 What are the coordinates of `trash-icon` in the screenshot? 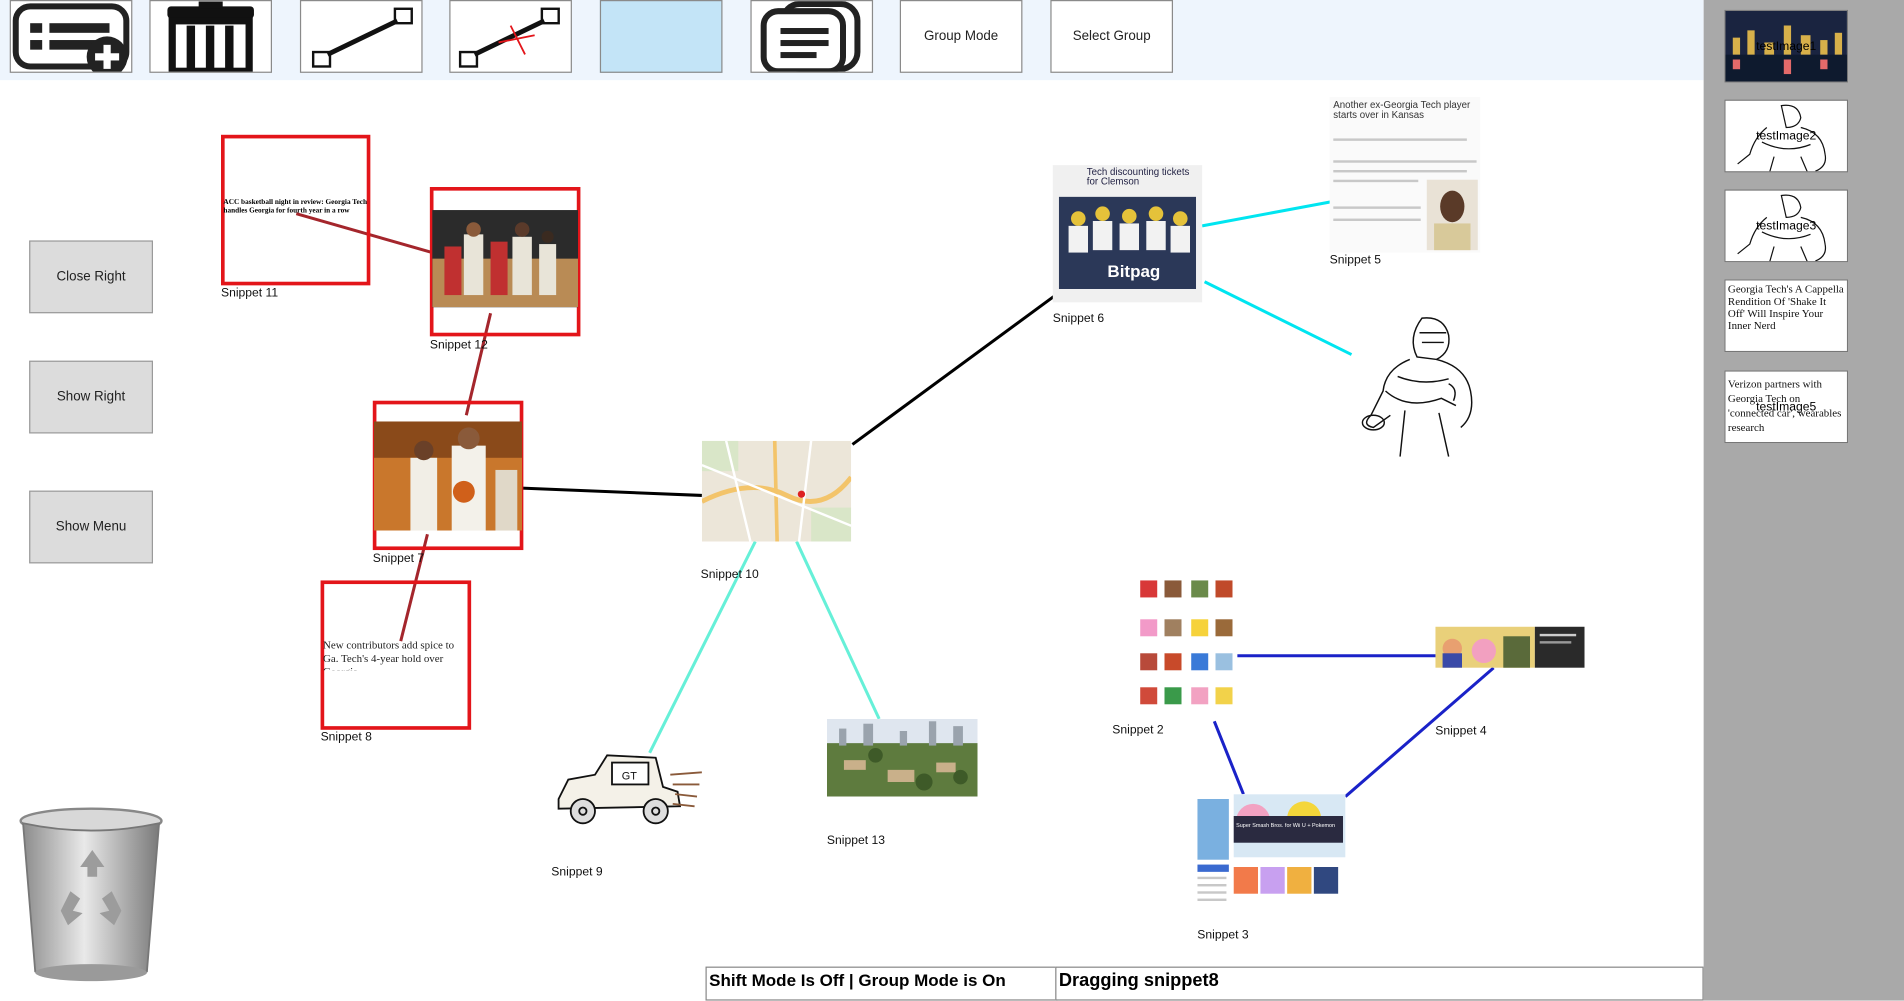 It's located at (210, 36).